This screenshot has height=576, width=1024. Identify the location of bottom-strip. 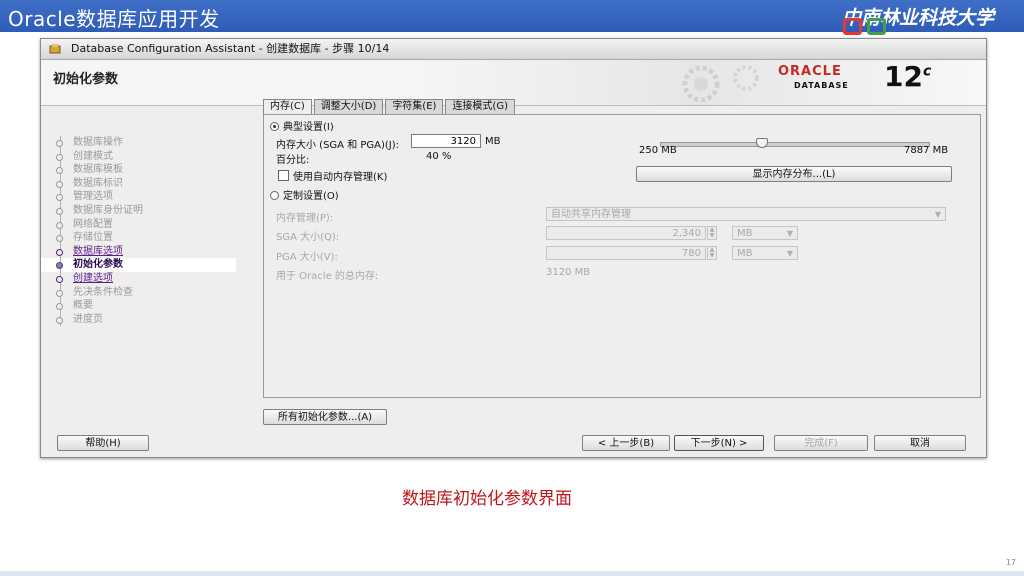
(512, 573).